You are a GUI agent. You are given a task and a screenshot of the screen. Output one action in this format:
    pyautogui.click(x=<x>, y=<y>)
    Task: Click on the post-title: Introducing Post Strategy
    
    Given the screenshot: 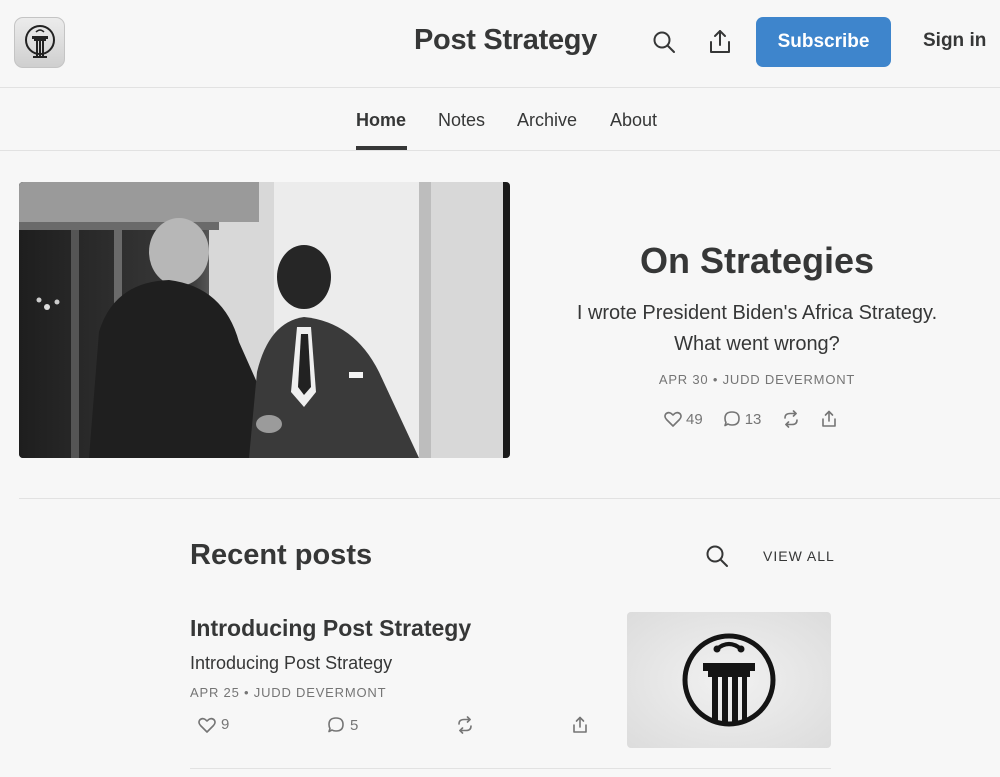 What is the action you would take?
    pyautogui.click(x=330, y=628)
    